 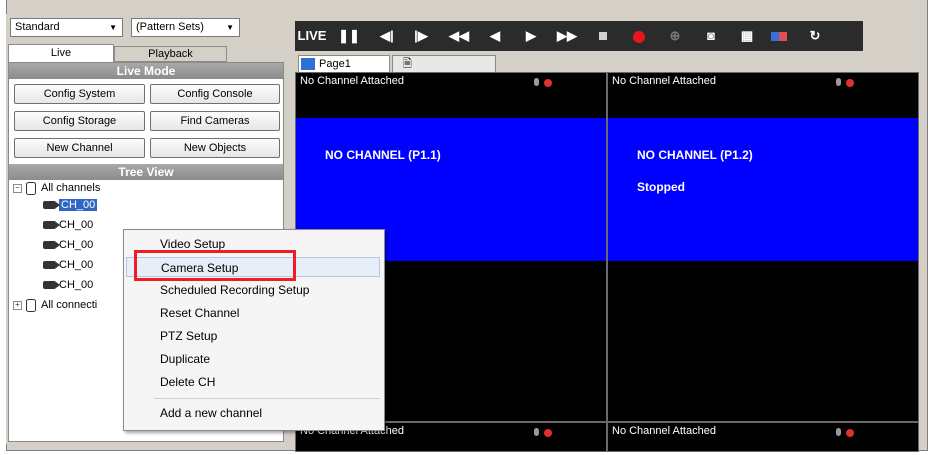 What do you see at coordinates (69, 305) in the screenshot?
I see `tree-label: All connecti` at bounding box center [69, 305].